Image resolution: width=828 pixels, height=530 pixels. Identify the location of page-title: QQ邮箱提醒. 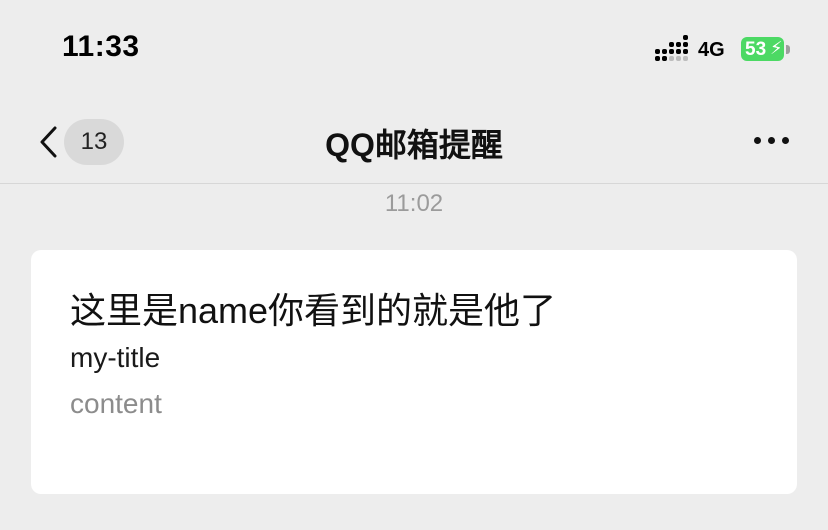
(414, 145).